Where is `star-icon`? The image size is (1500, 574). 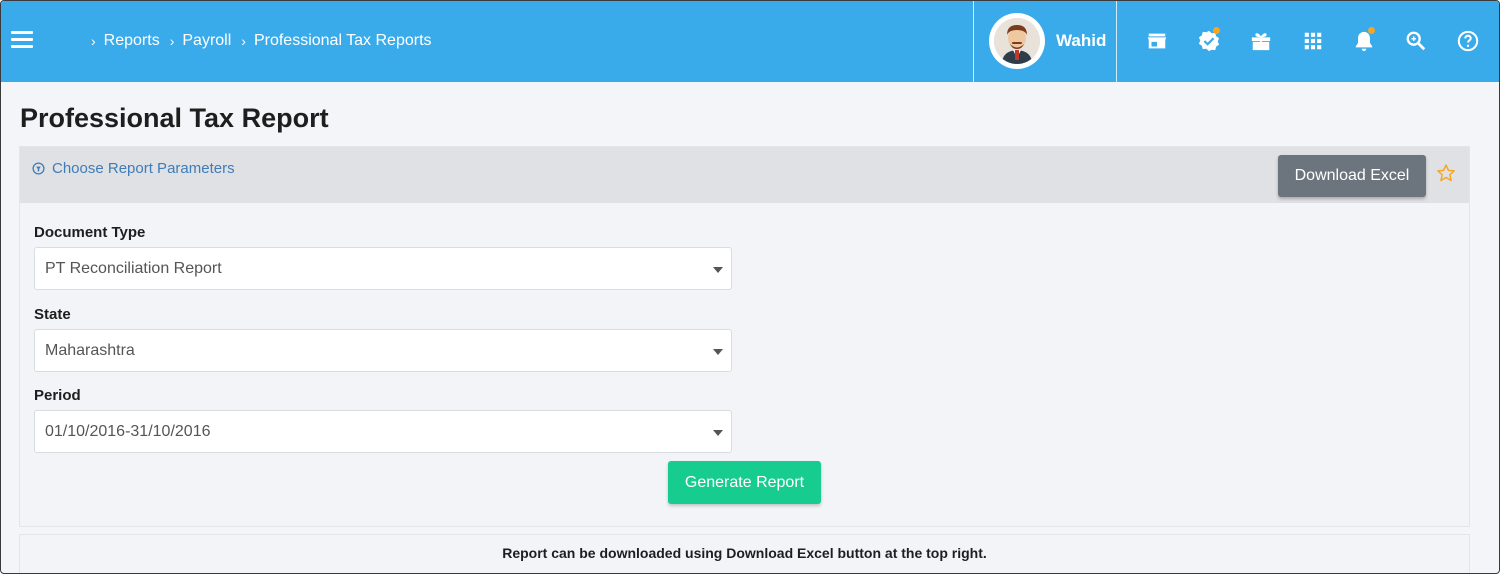
star-icon is located at coordinates (1446, 173).